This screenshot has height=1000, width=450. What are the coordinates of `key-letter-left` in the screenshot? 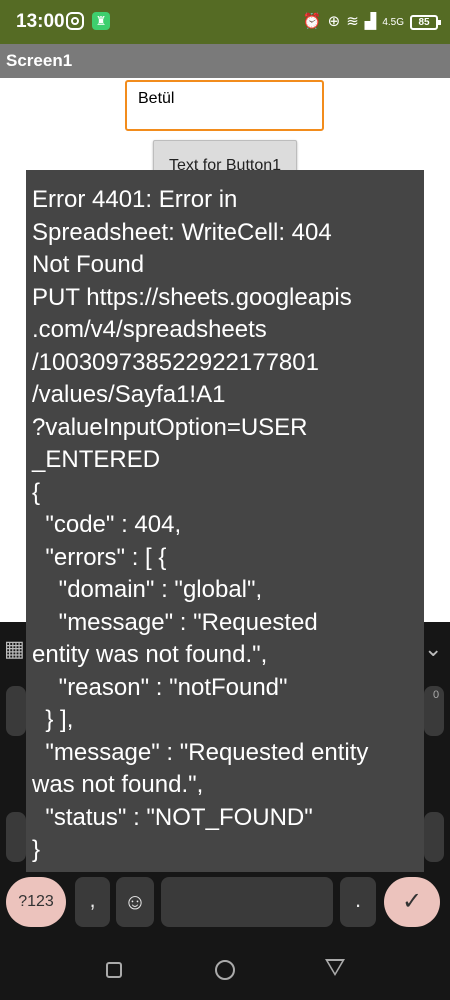 It's located at (16, 711).